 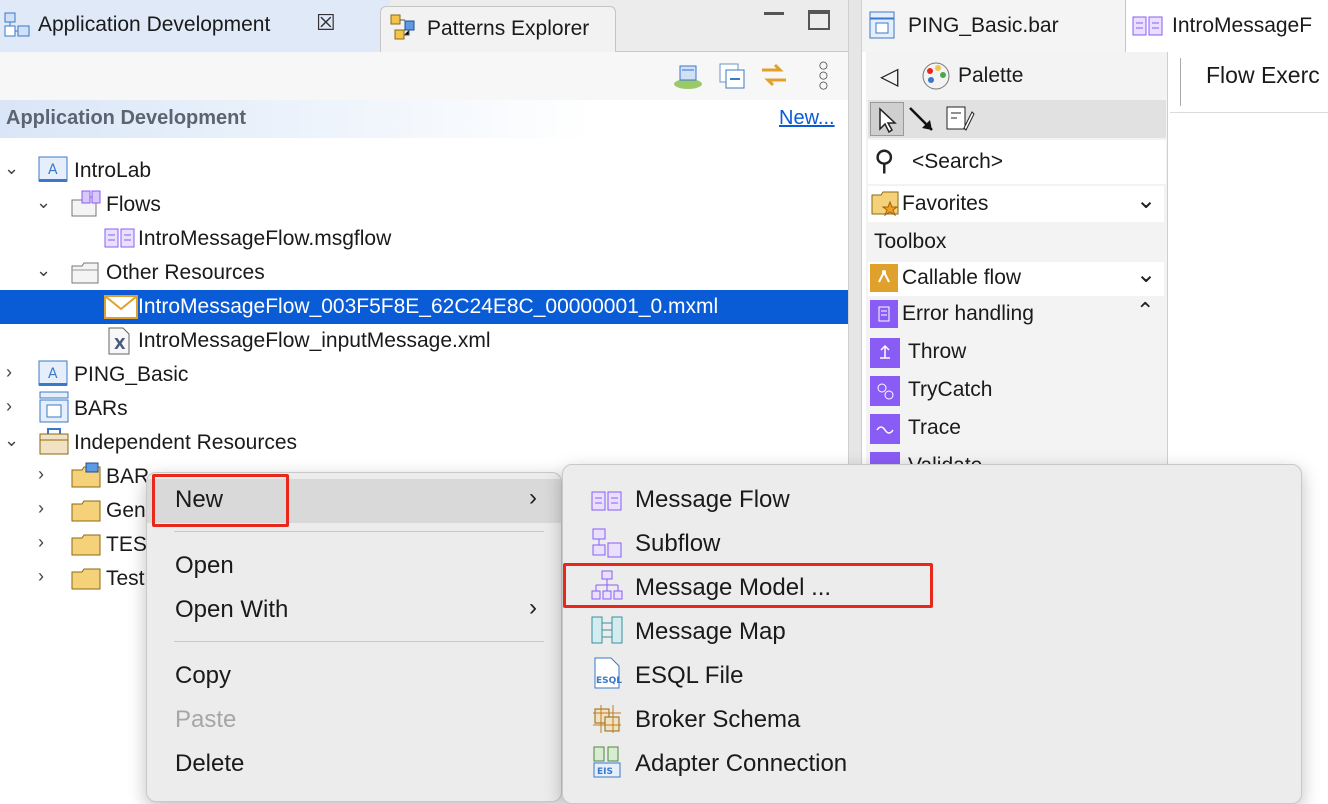 What do you see at coordinates (957, 162) in the screenshot?
I see `palette-search: <Search>` at bounding box center [957, 162].